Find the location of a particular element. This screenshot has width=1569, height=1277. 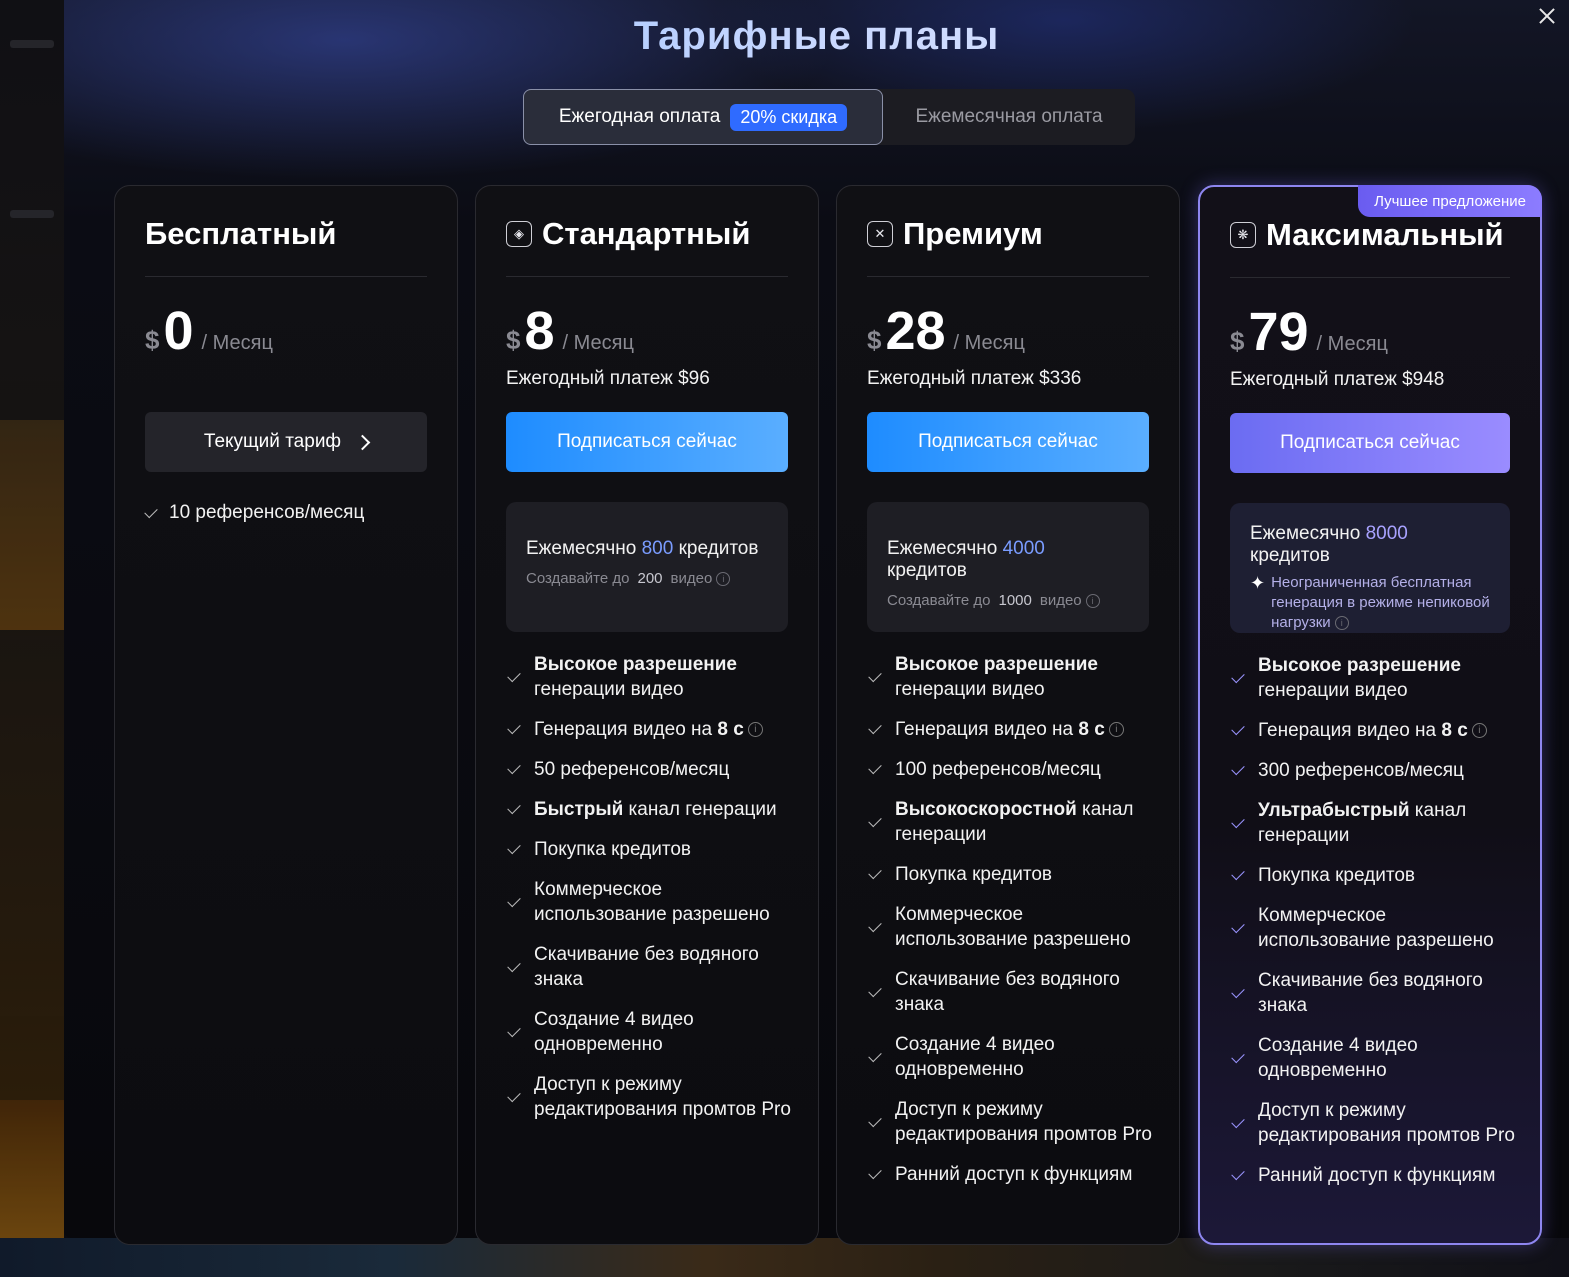

plan-header: ◈ Стандартный is located at coordinates (628, 234).